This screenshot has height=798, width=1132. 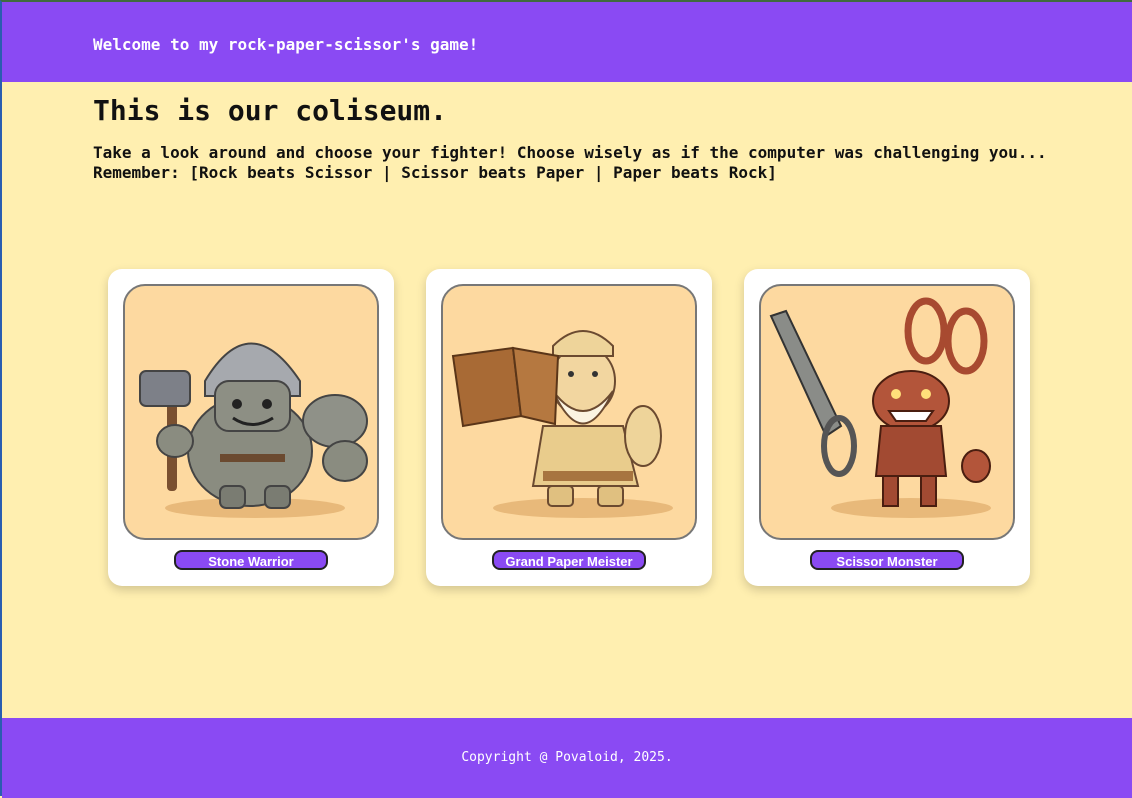 I want to click on fighter-card-scissor: Scissor Monster, so click(x=887, y=427).